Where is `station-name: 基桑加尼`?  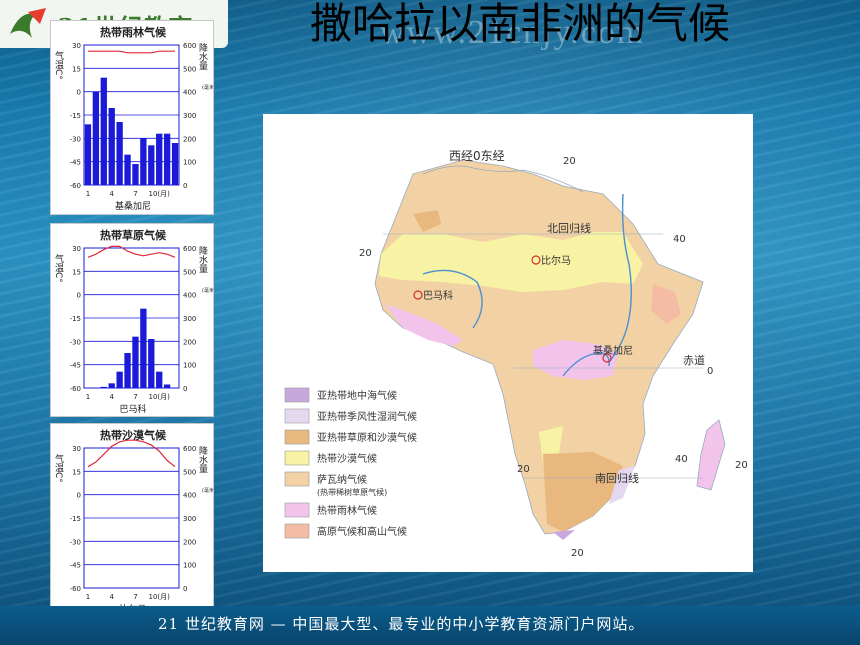 station-name: 基桑加尼 is located at coordinates (133, 206).